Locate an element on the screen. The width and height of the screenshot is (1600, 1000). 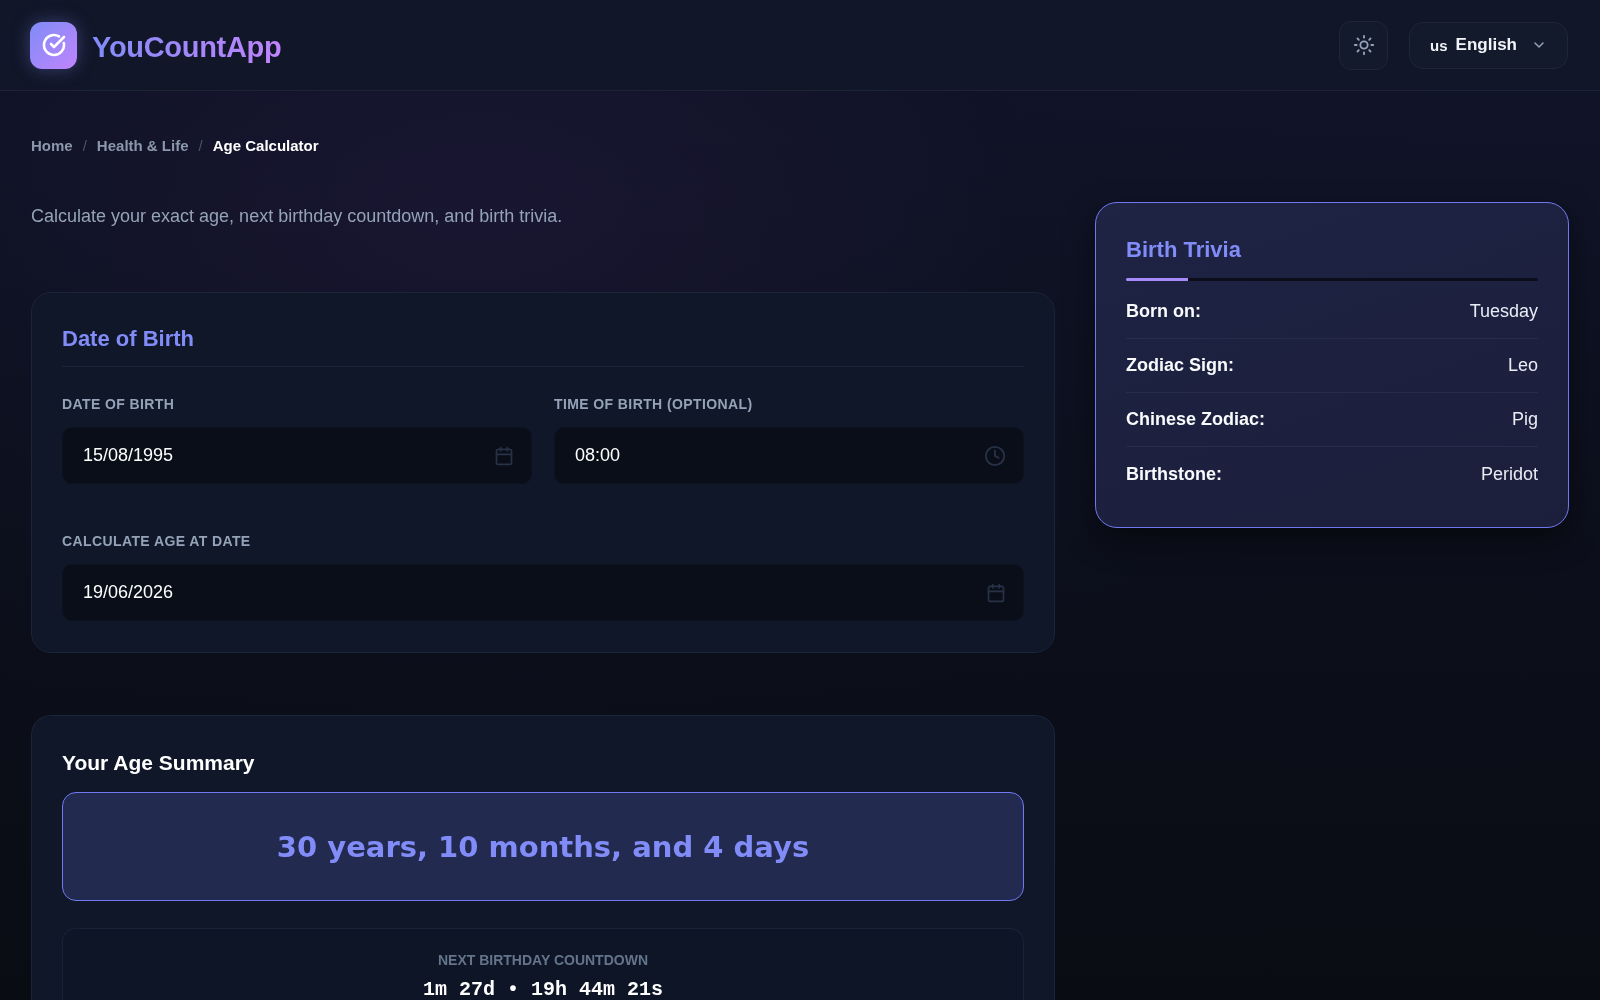
countdown-label: NEXT BIRTHDAY COUNTDOWN is located at coordinates (543, 960).